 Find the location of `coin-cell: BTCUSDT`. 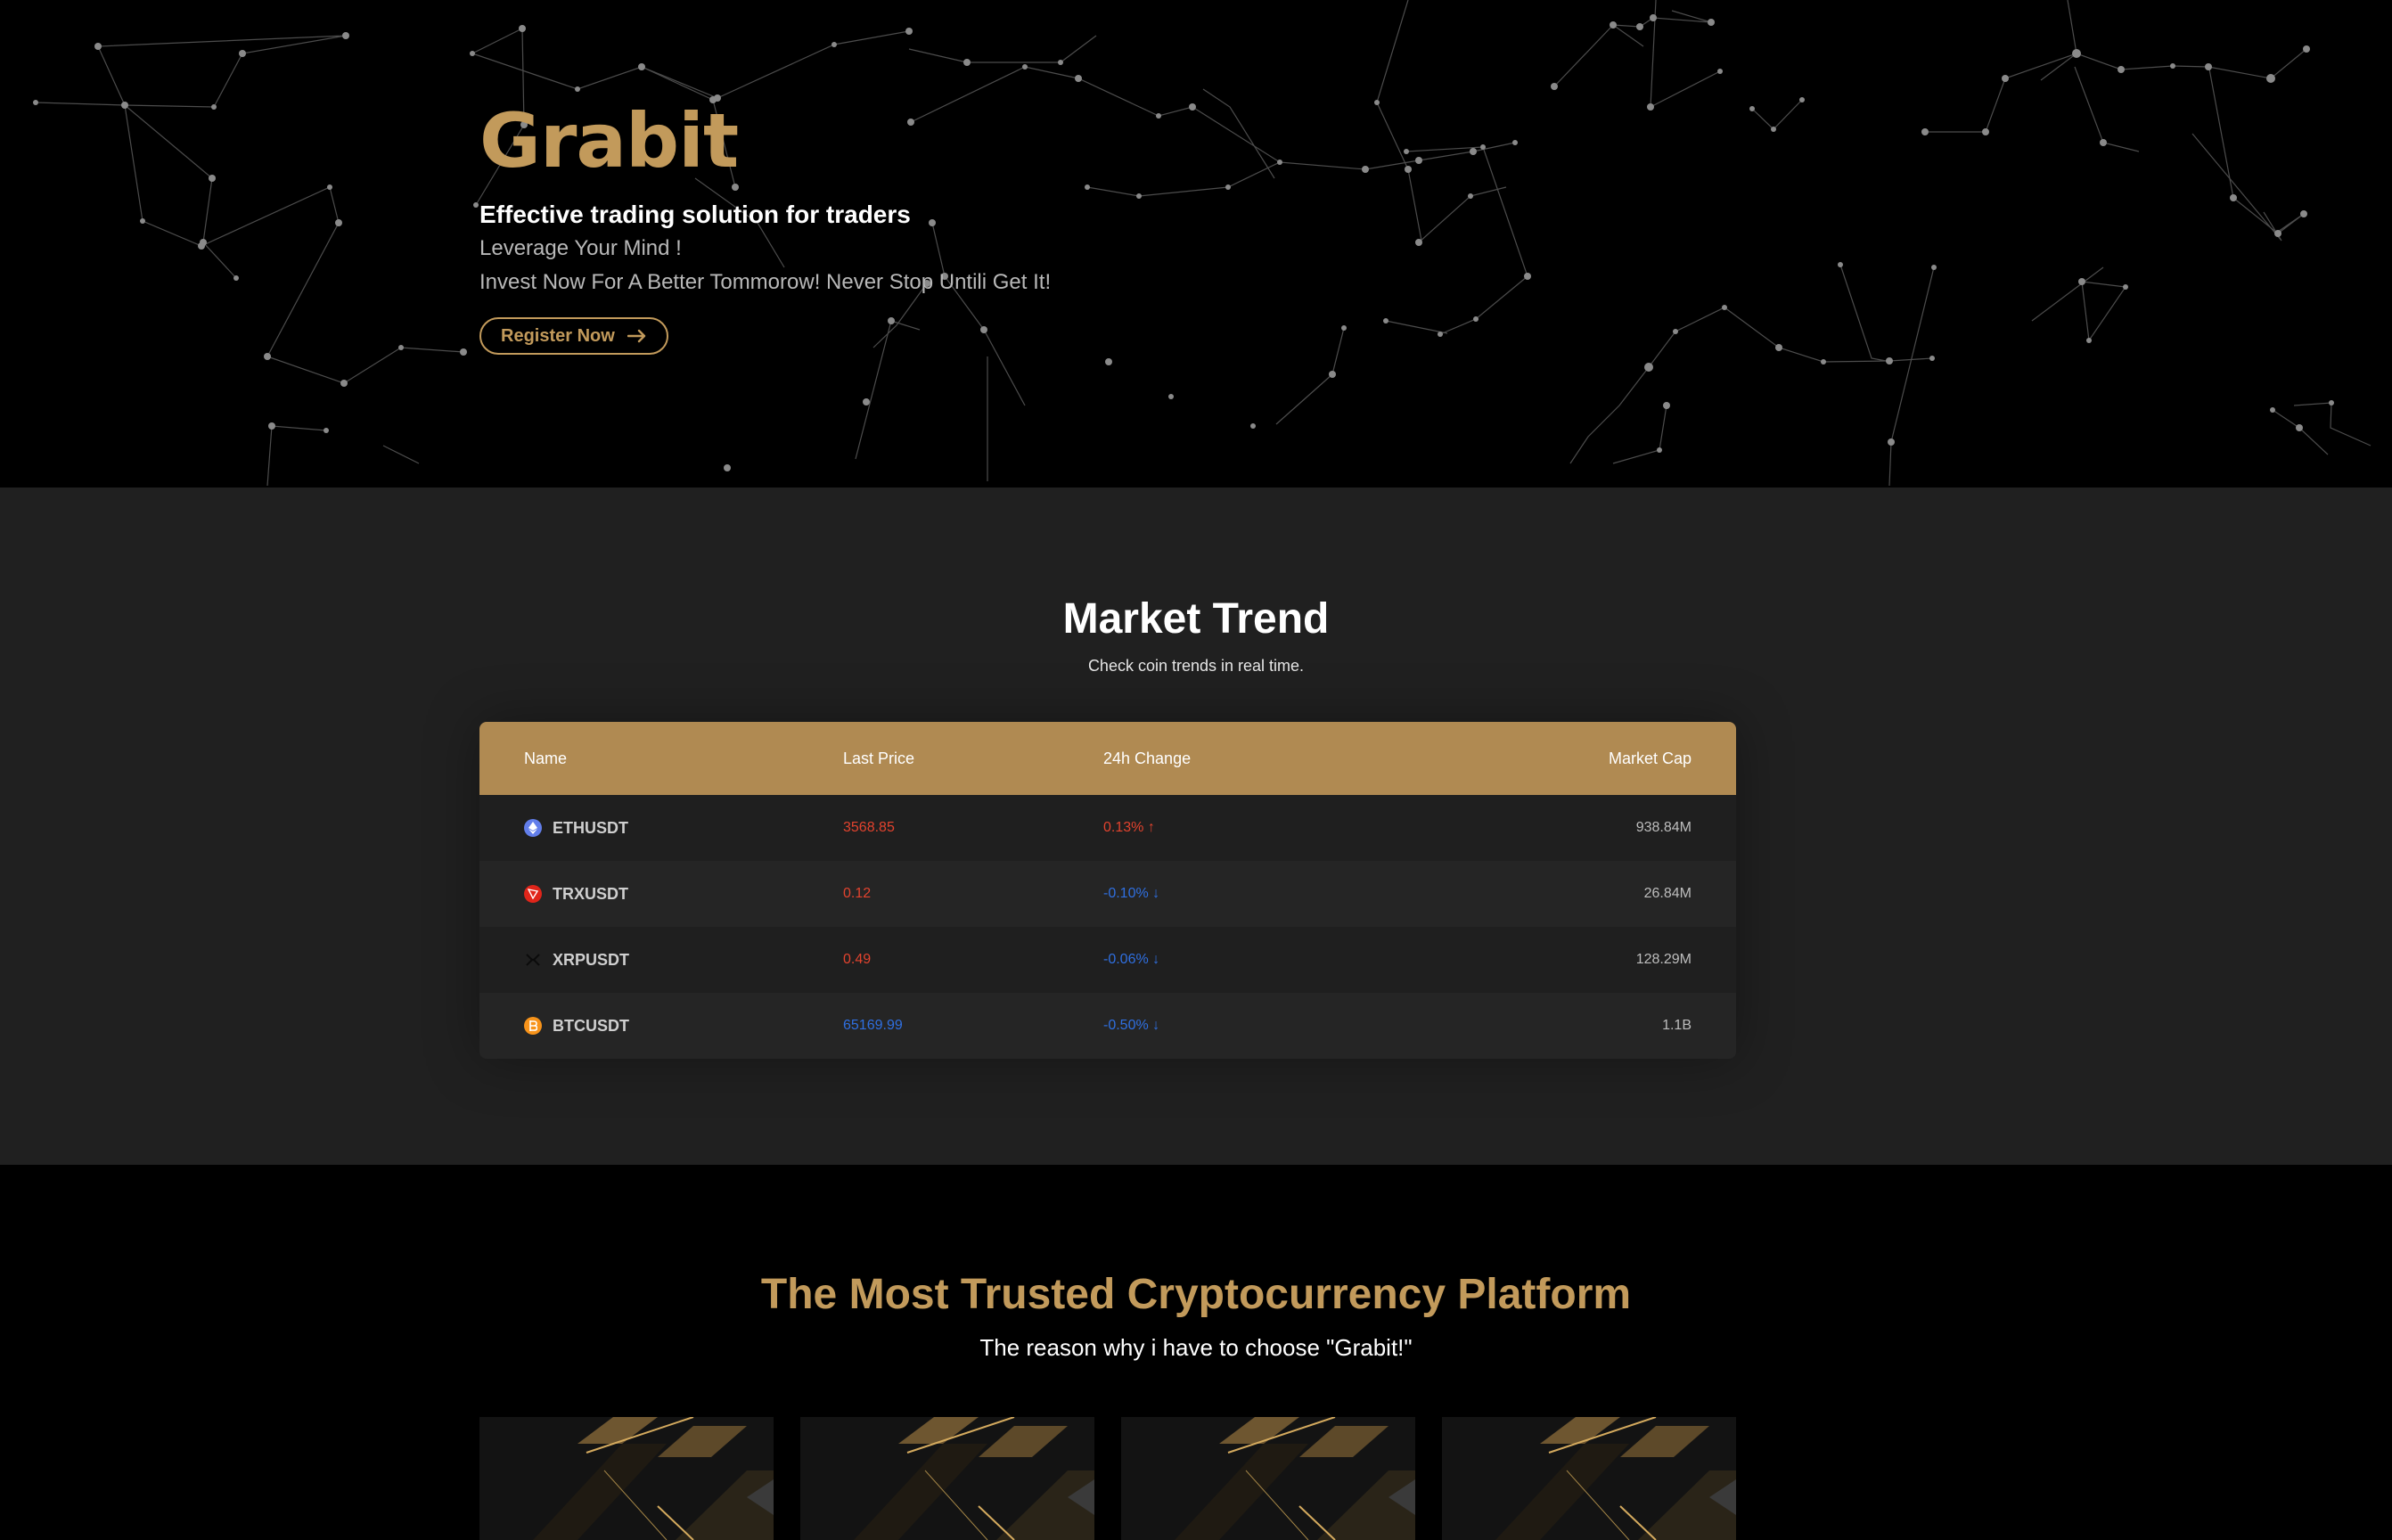

coin-cell: BTCUSDT is located at coordinates (661, 1026).